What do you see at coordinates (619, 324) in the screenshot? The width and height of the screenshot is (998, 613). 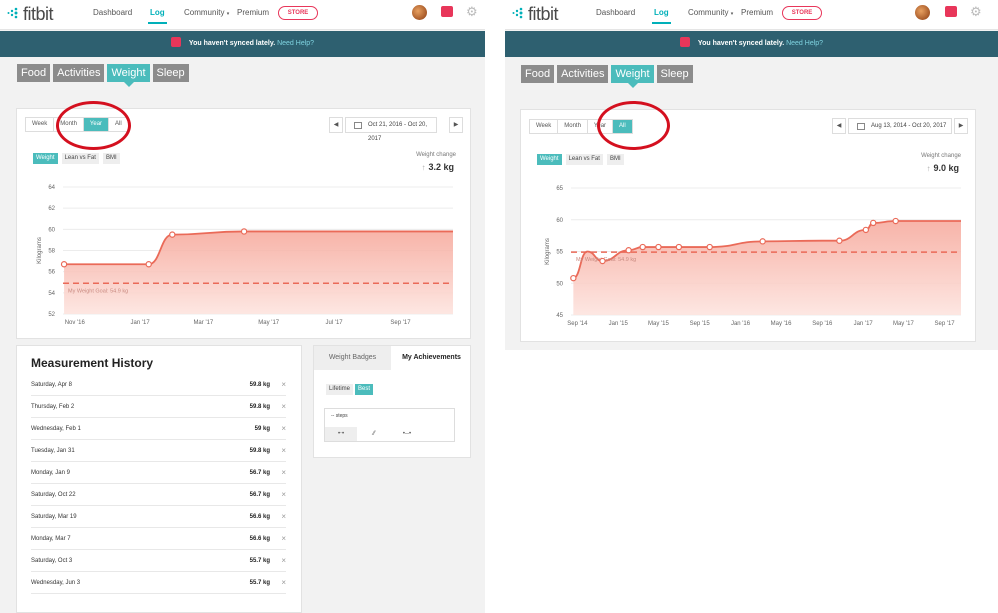 I see `x-tick-label: Jan '15` at bounding box center [619, 324].